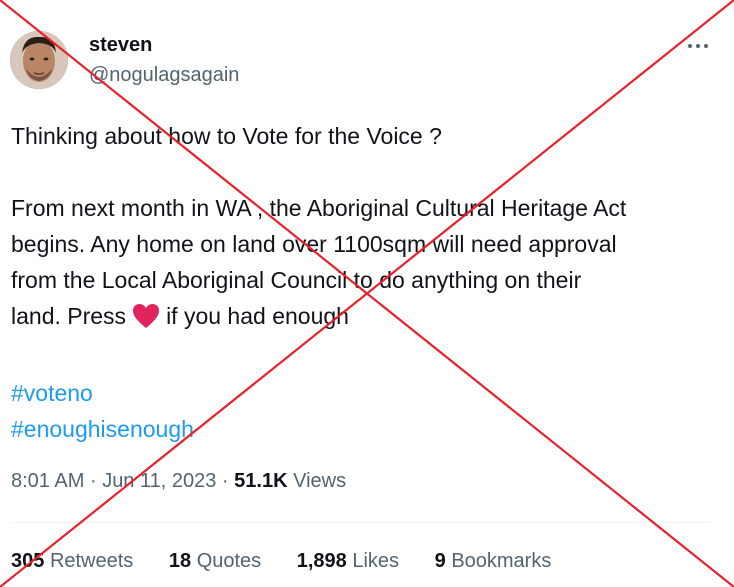  I want to click on more-options-button, so click(698, 46).